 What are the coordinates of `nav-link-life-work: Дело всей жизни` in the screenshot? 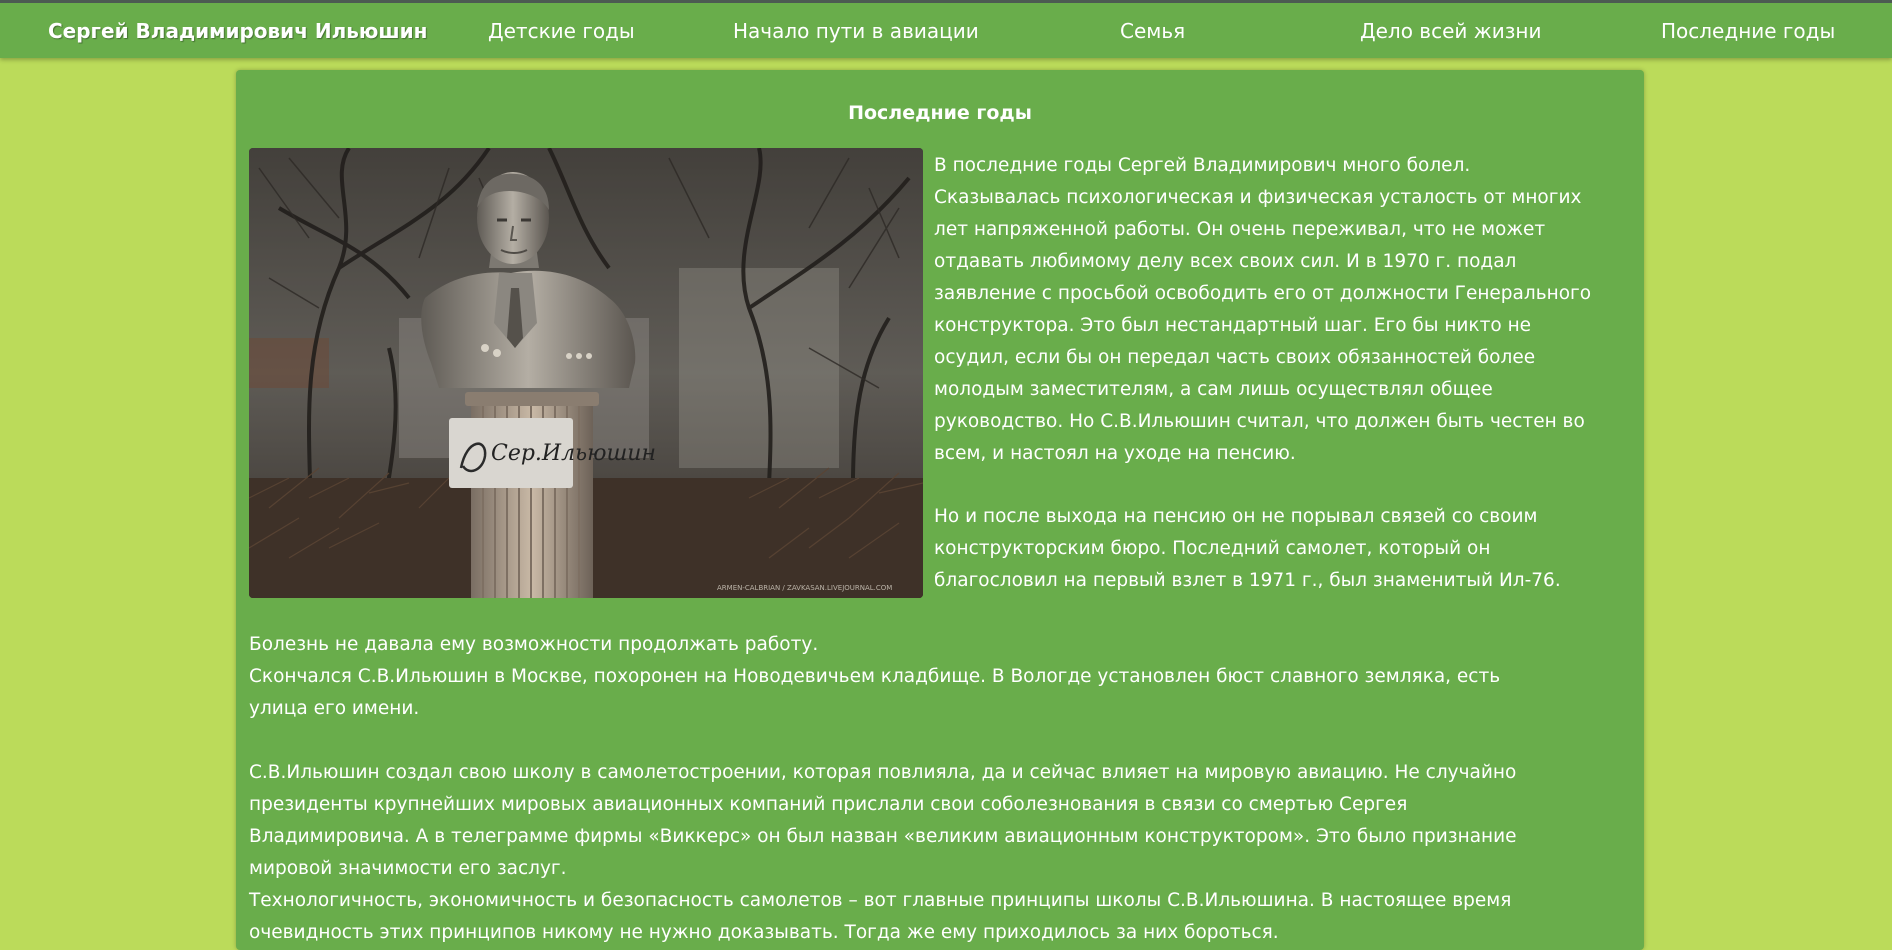 It's located at (1450, 31).